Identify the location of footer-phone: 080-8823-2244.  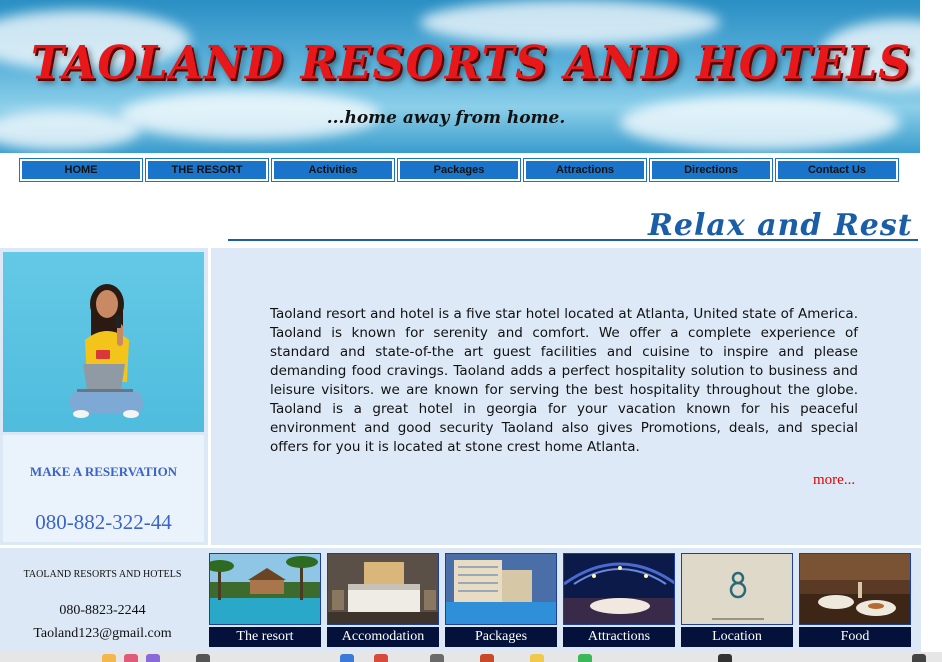
(102, 610).